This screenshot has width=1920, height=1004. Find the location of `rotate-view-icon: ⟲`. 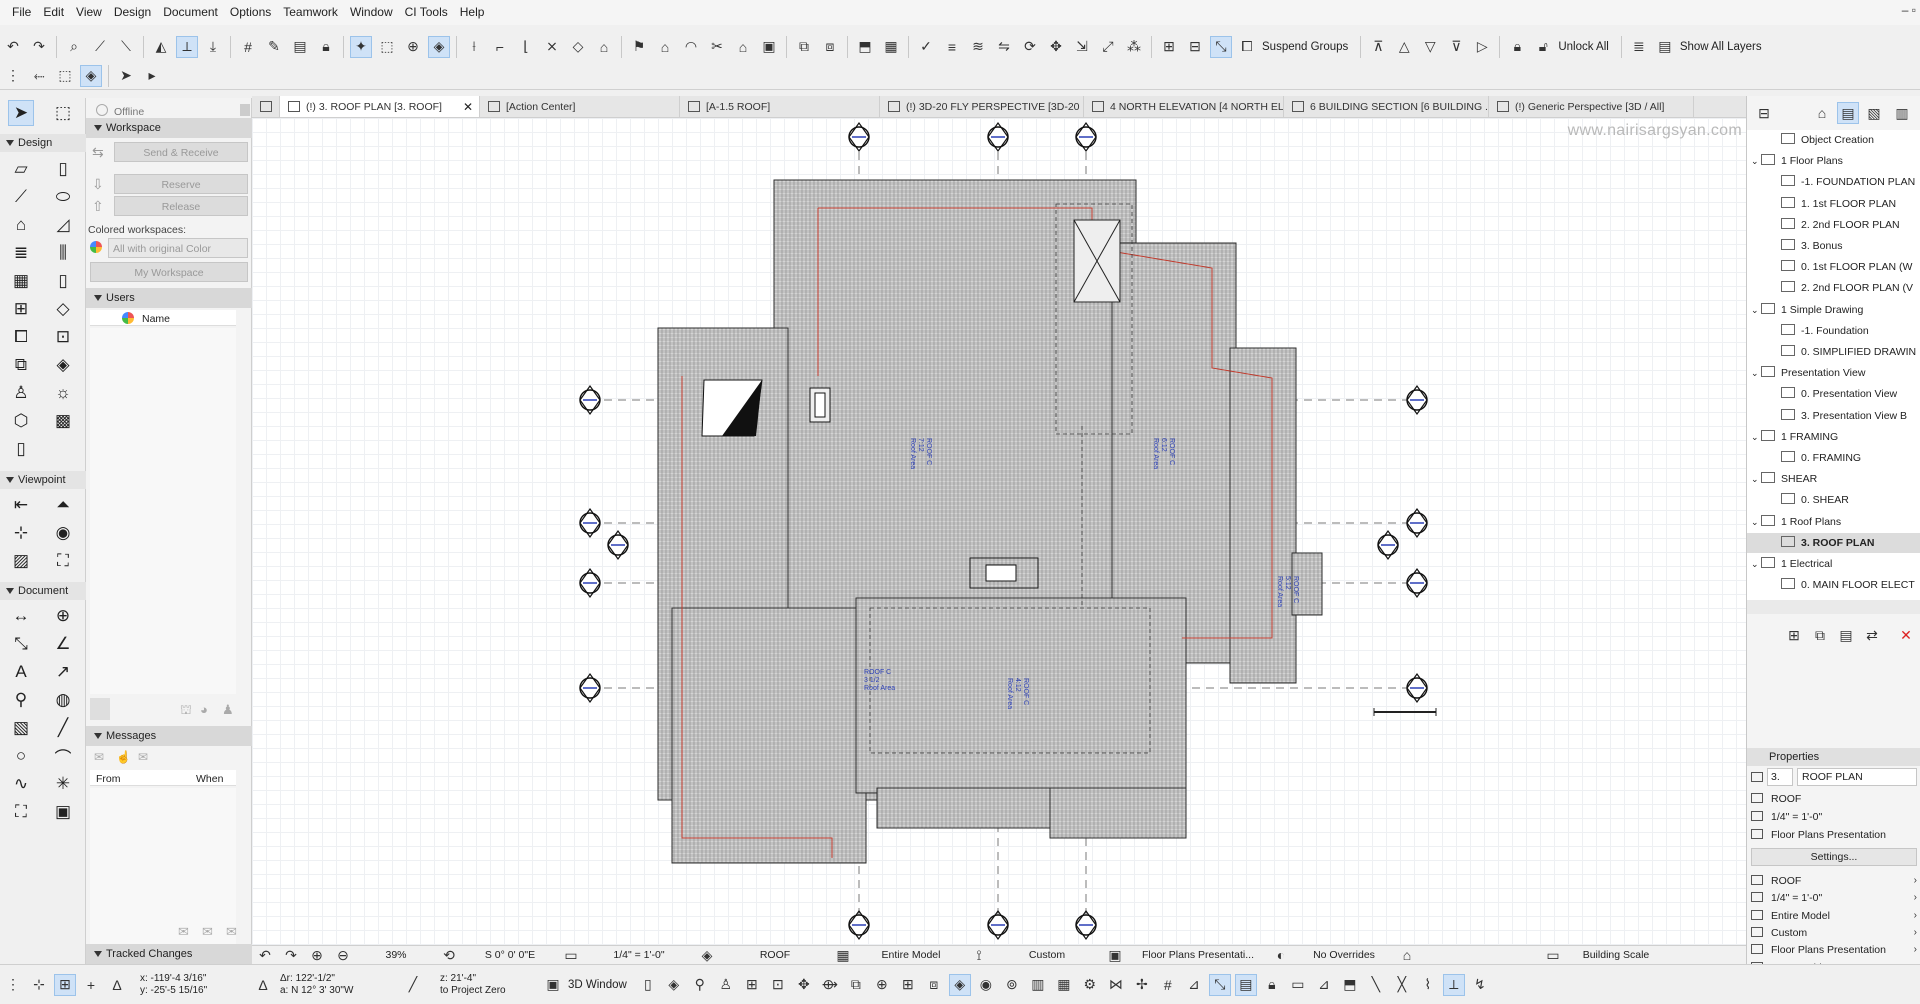

rotate-view-icon: ⟲ is located at coordinates (449, 955).